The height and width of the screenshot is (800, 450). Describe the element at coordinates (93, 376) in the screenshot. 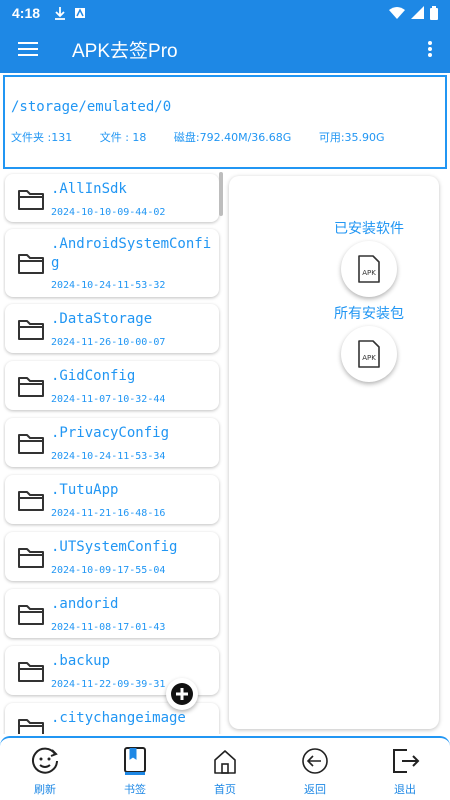

I see `file-name: .GidConfig` at that location.